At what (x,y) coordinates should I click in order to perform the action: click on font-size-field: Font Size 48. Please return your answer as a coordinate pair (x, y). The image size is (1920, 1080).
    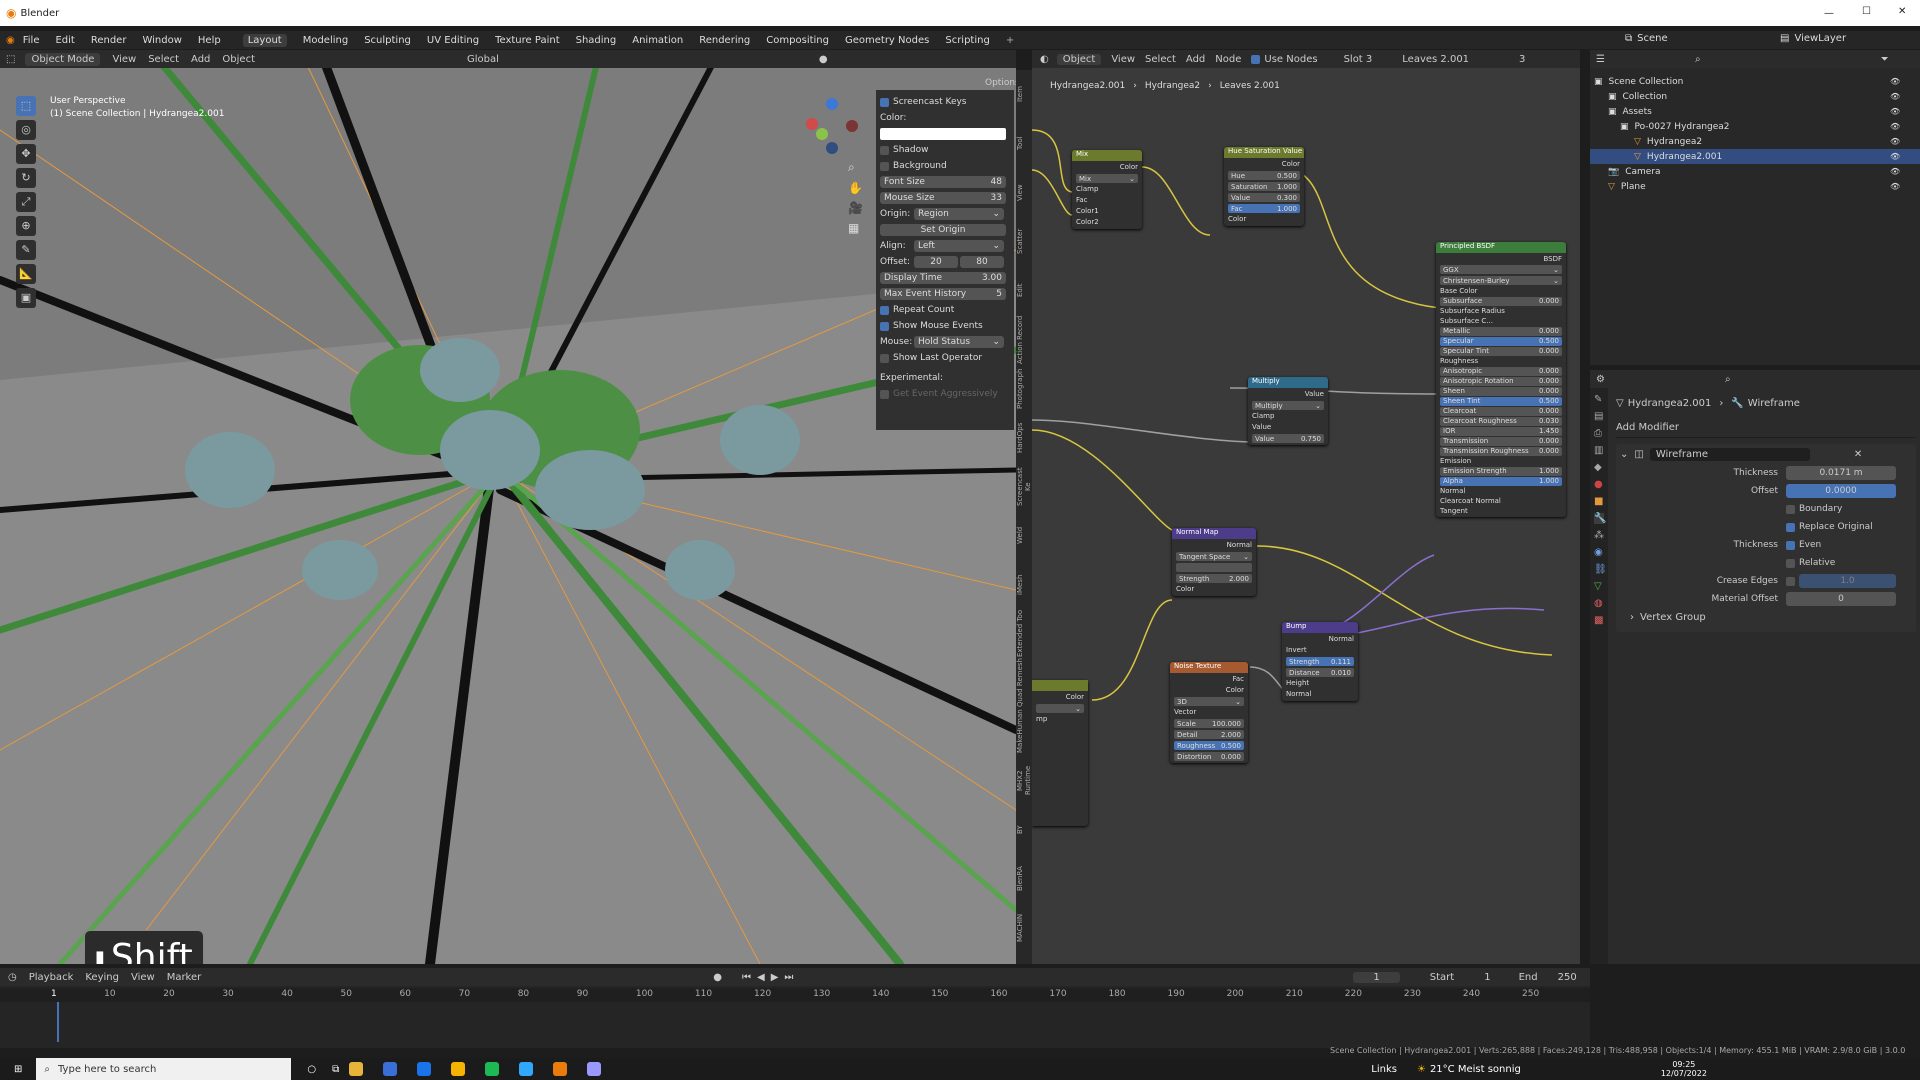
    Looking at the image, I should click on (943, 182).